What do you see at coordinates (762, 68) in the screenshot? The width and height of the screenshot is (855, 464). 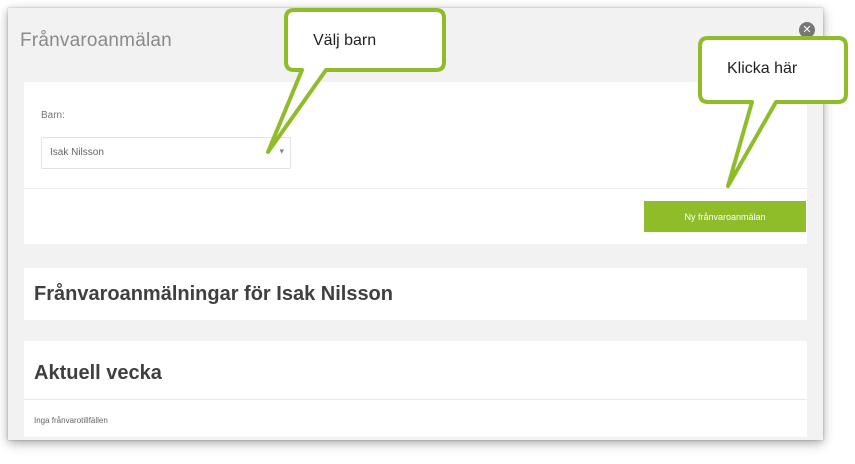 I see `callout-click-here-text: Klicka här` at bounding box center [762, 68].